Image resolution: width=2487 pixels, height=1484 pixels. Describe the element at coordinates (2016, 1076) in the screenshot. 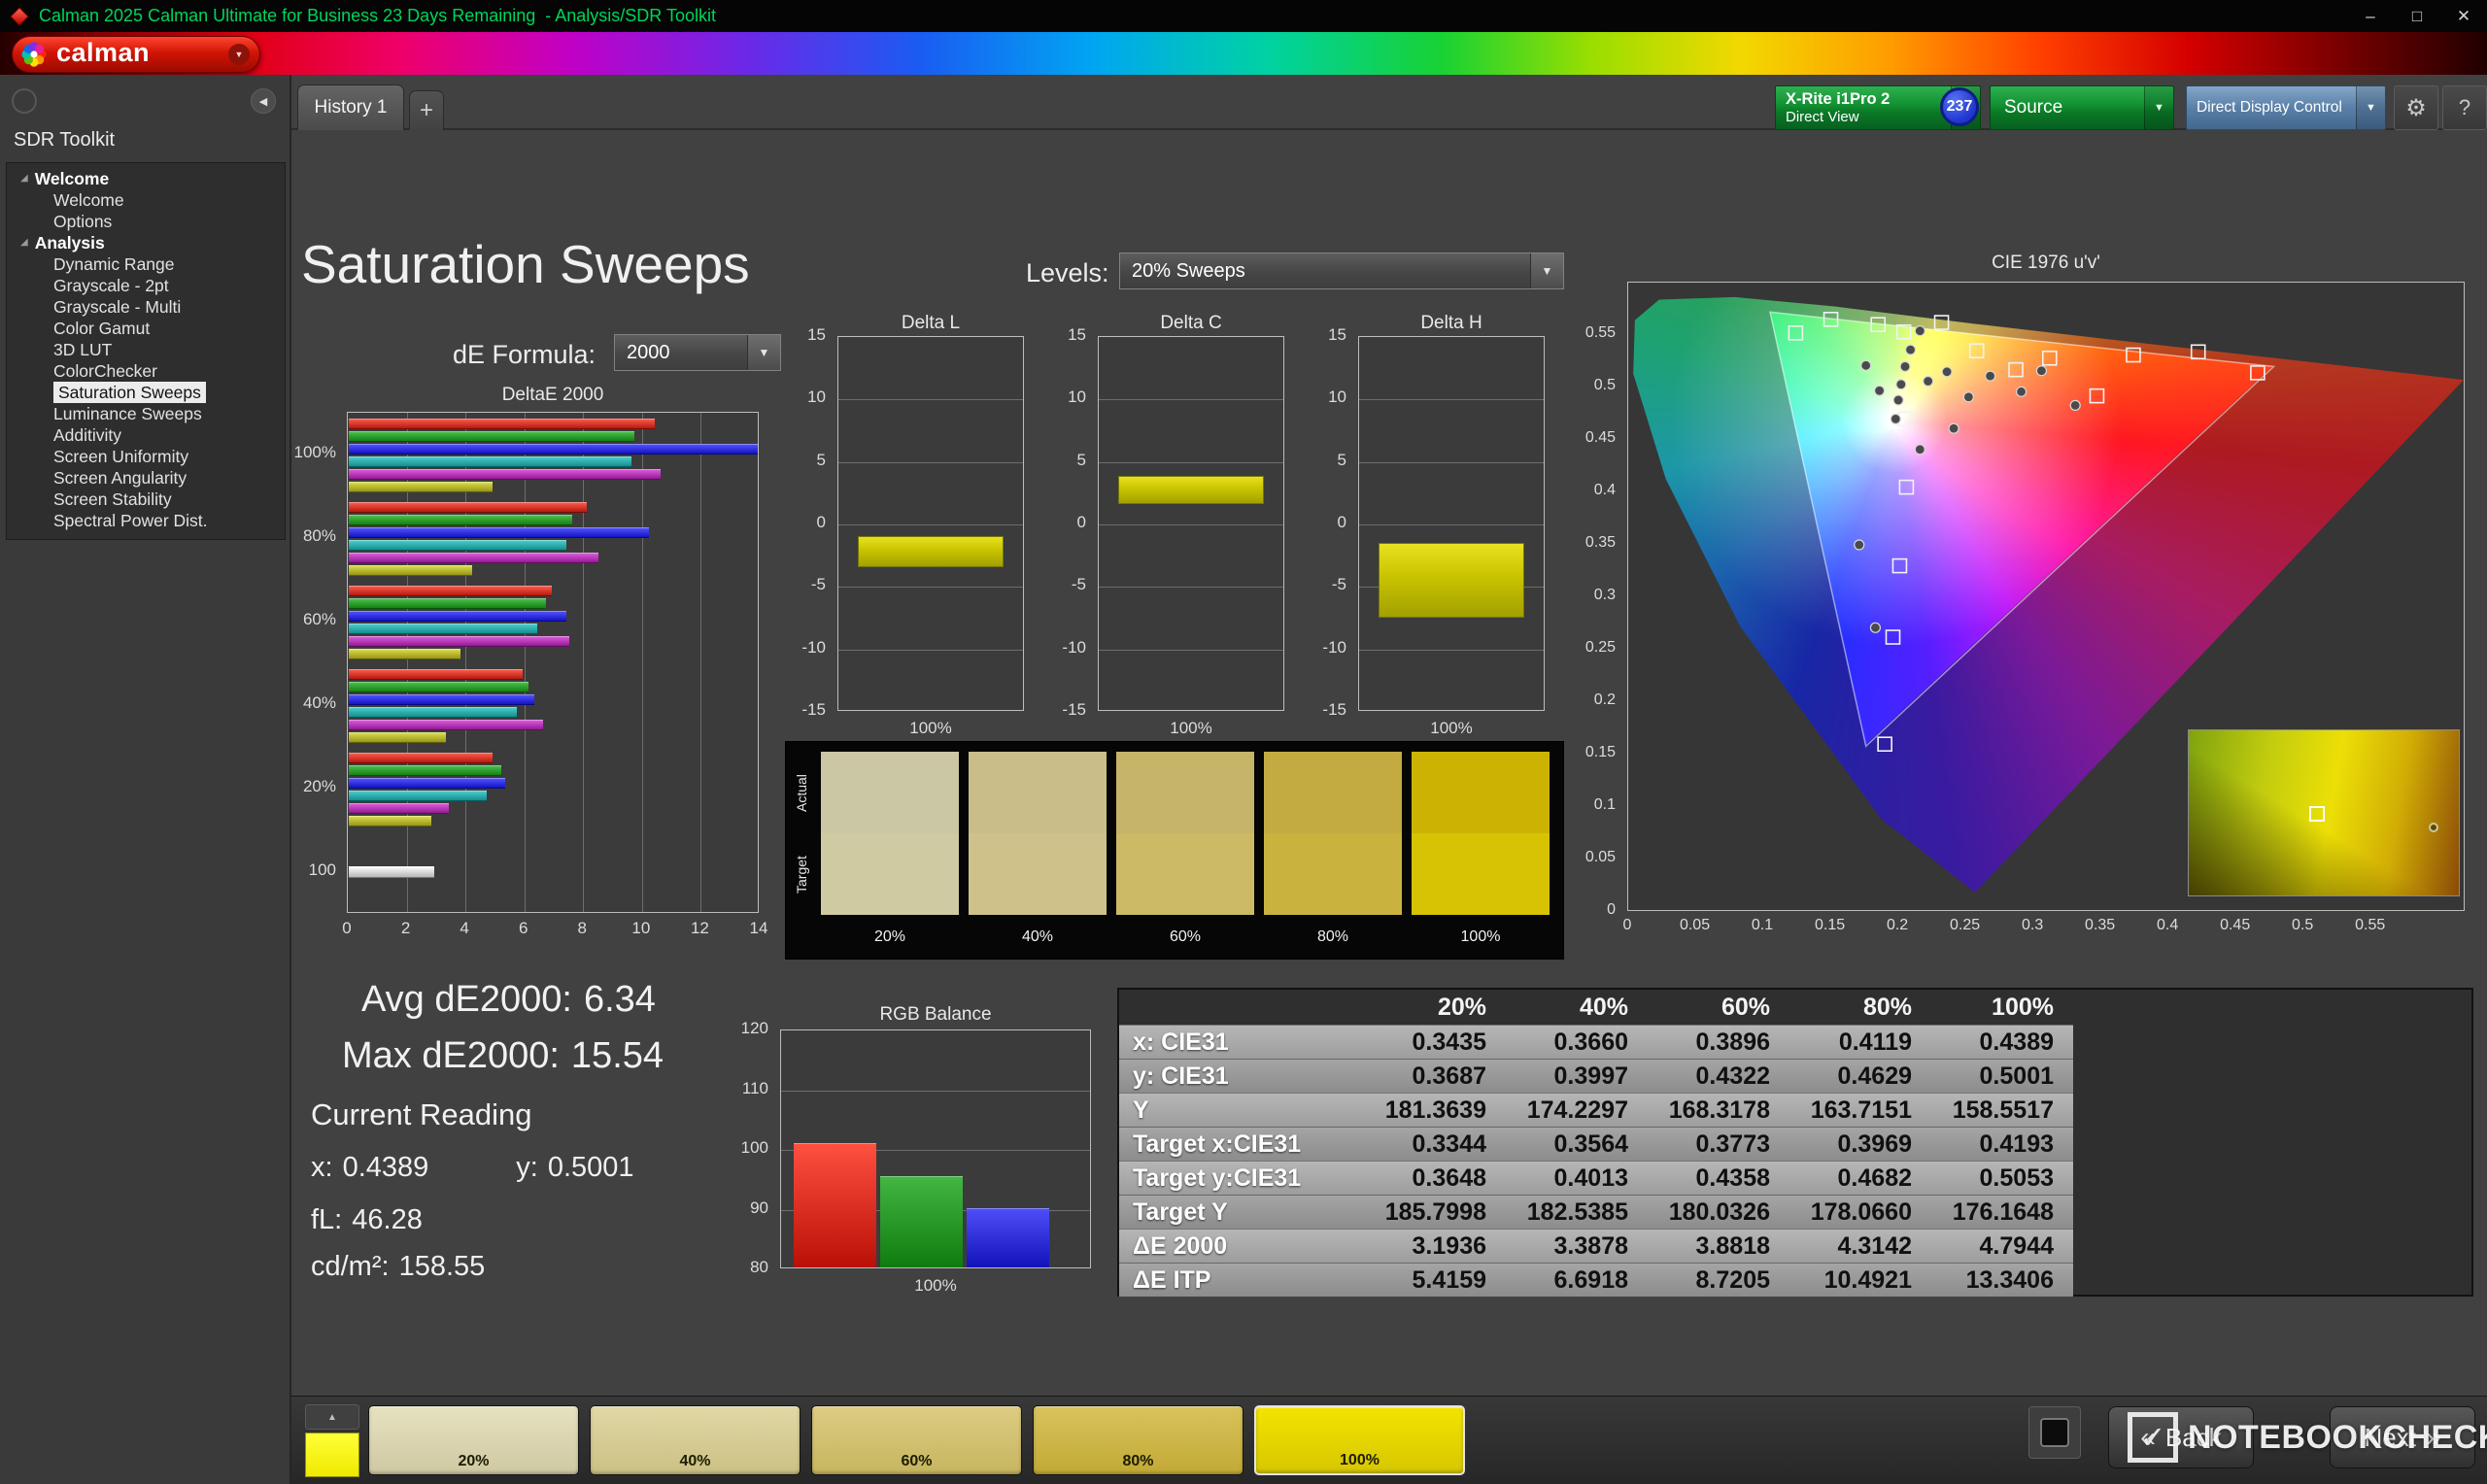

I see `cell-value: 0.5001` at that location.